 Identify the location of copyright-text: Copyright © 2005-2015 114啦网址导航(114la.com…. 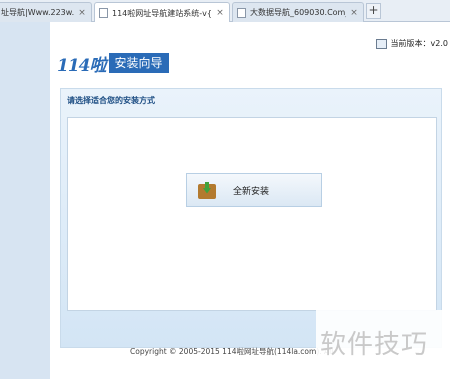
(232, 351).